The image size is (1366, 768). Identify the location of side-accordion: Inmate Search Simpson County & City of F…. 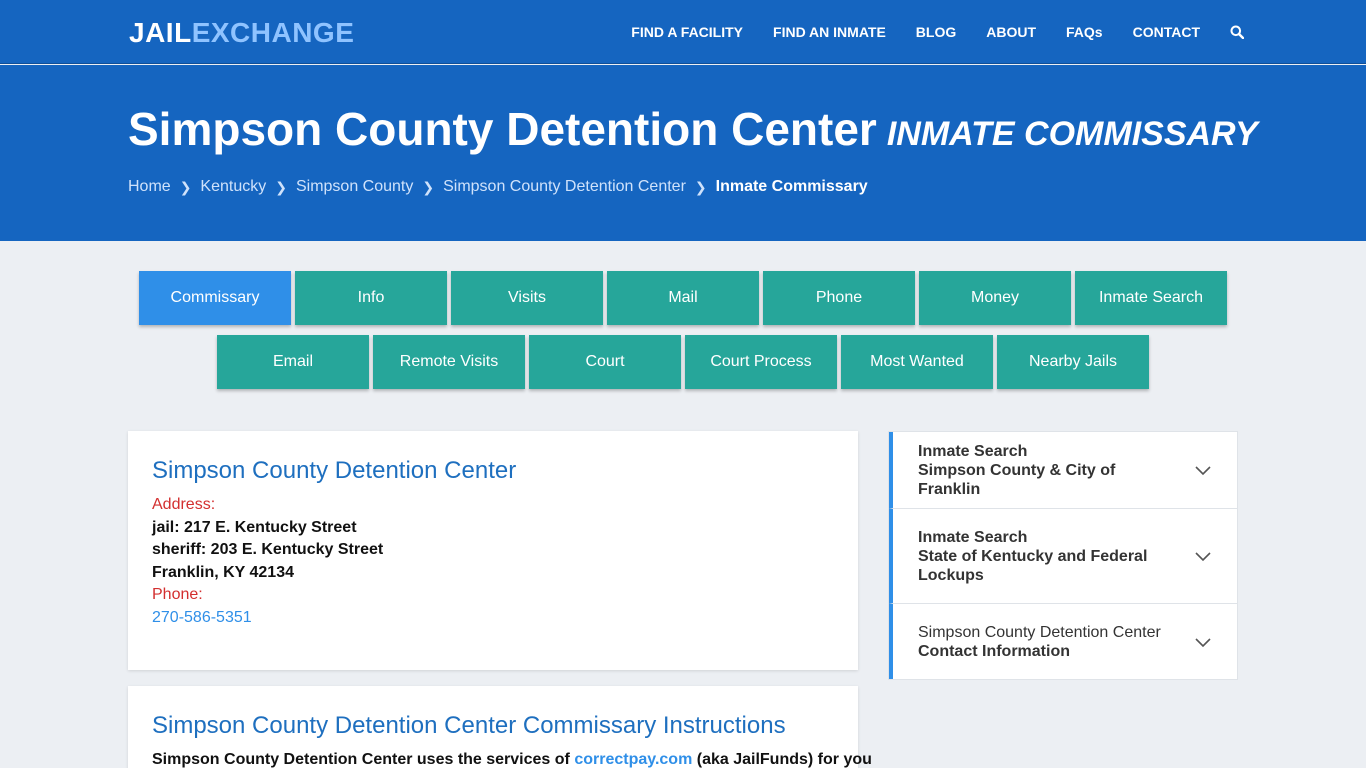
(1063, 555).